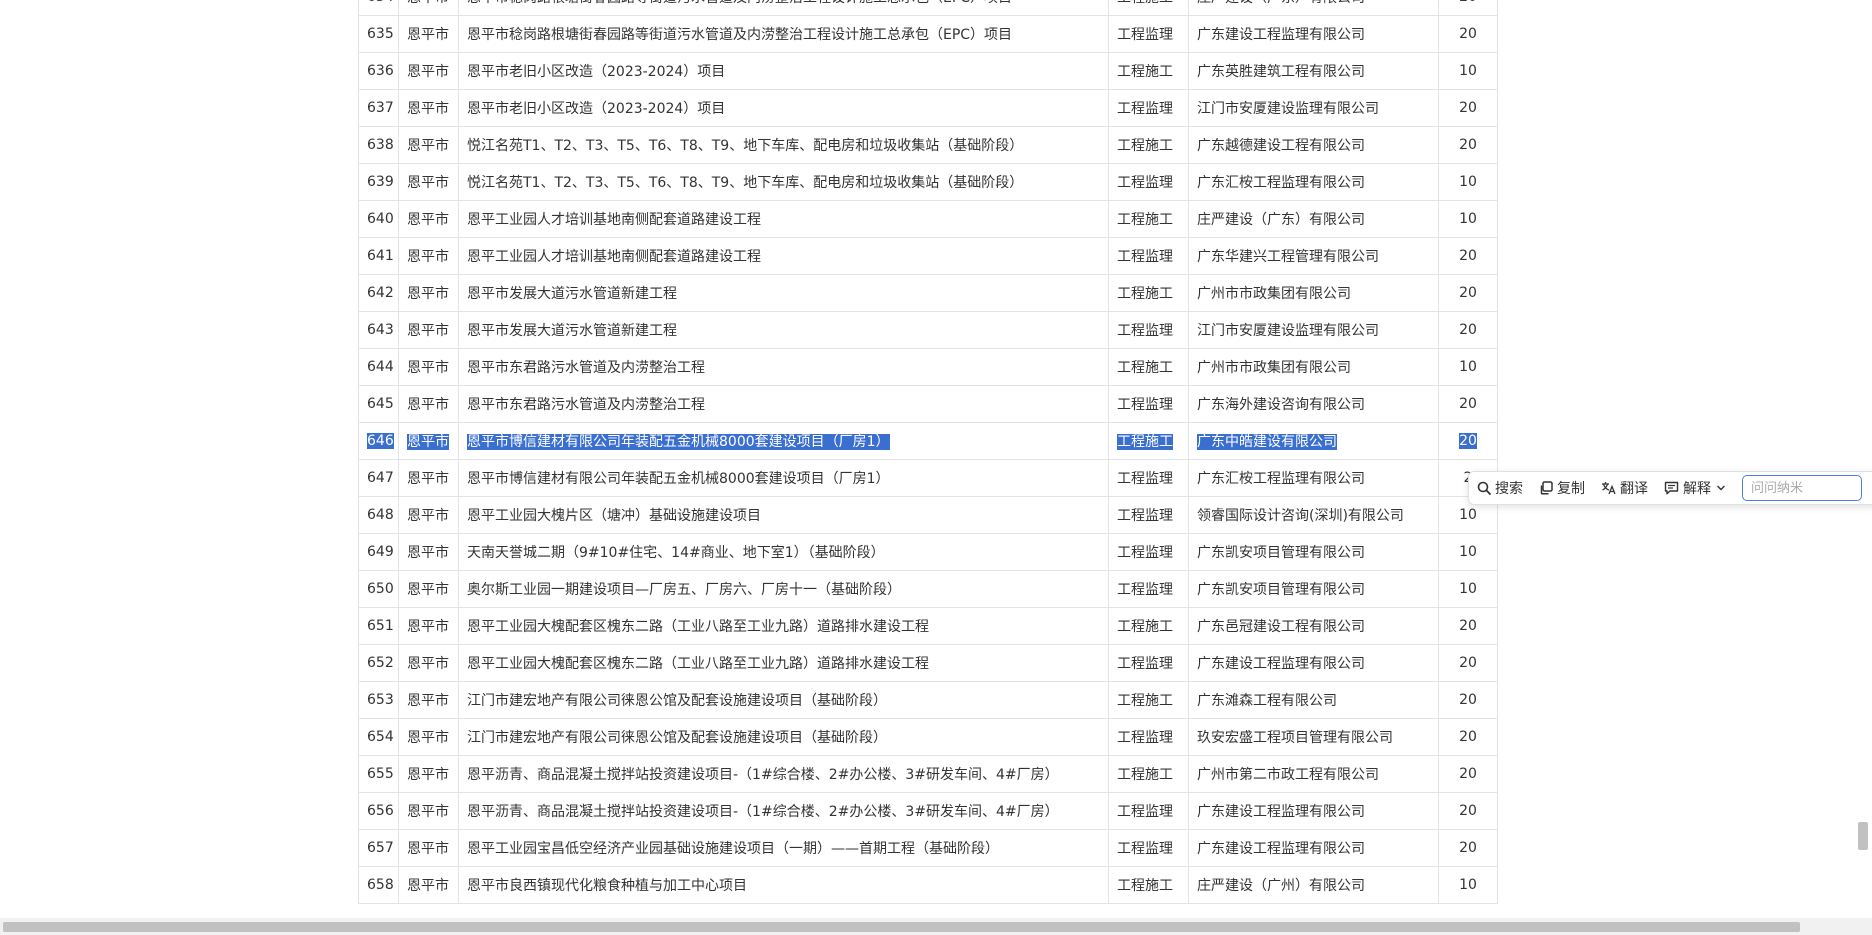  I want to click on popup-explain-button: 解释, so click(1695, 488).